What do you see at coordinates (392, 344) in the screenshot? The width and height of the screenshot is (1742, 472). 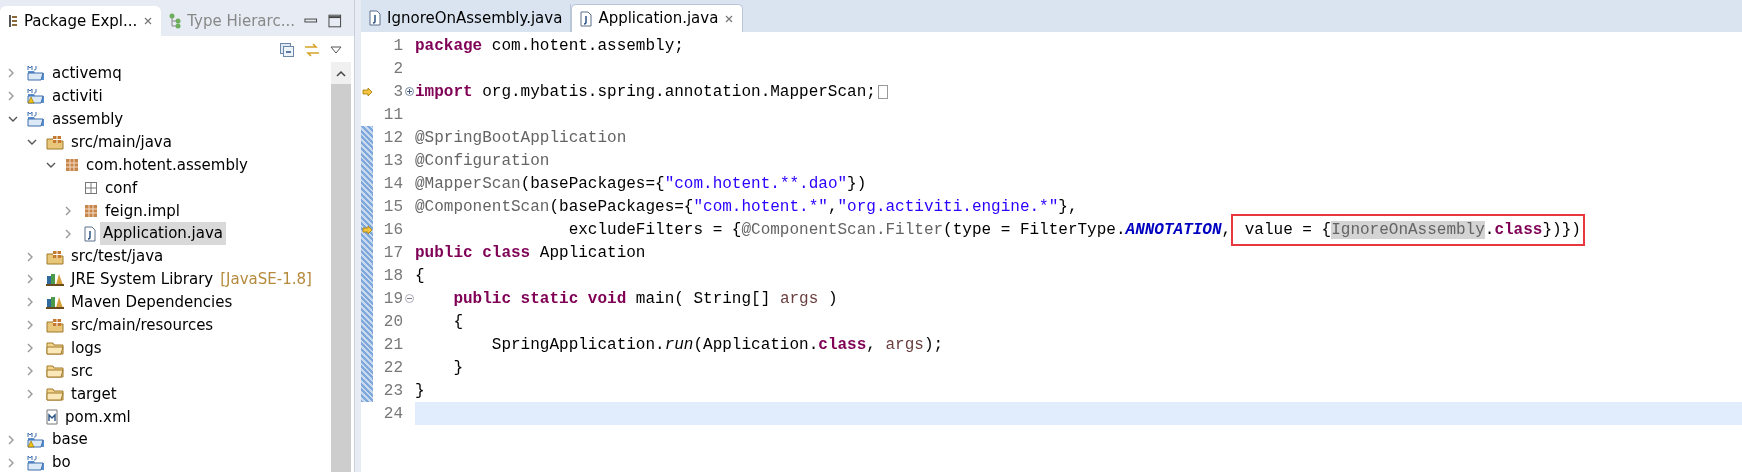 I see `line-number: 21` at bounding box center [392, 344].